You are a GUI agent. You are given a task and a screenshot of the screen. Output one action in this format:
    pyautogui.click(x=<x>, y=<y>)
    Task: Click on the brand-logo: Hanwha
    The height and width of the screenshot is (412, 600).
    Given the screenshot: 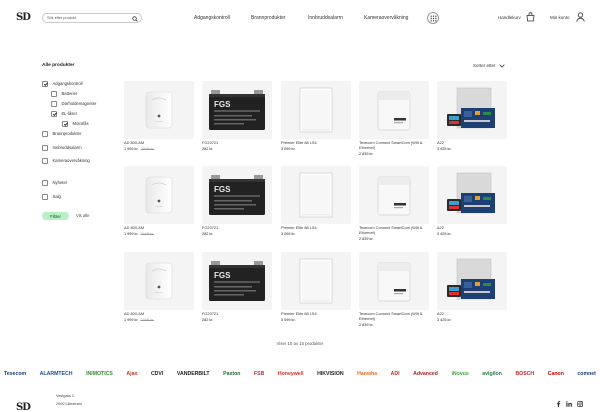 What is the action you would take?
    pyautogui.click(x=367, y=374)
    